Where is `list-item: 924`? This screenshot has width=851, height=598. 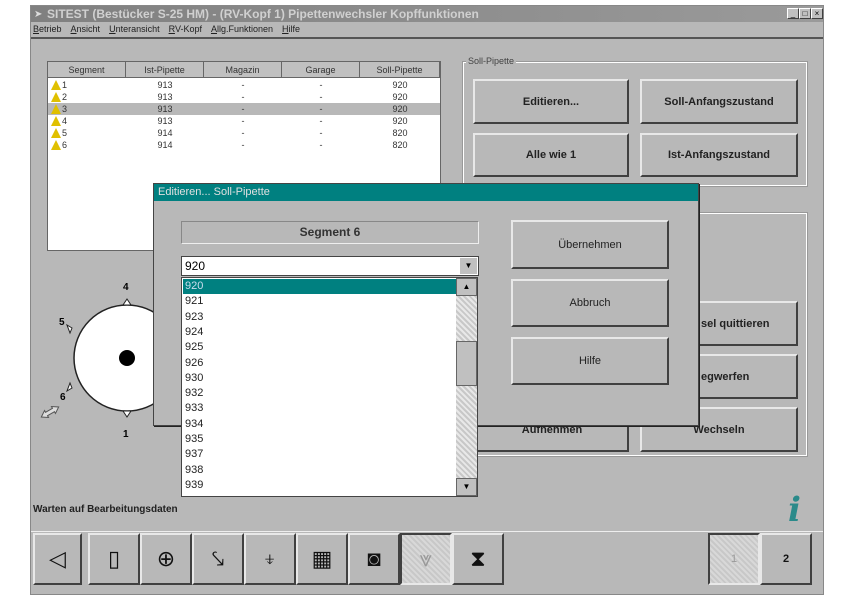 list-item: 924 is located at coordinates (320, 332).